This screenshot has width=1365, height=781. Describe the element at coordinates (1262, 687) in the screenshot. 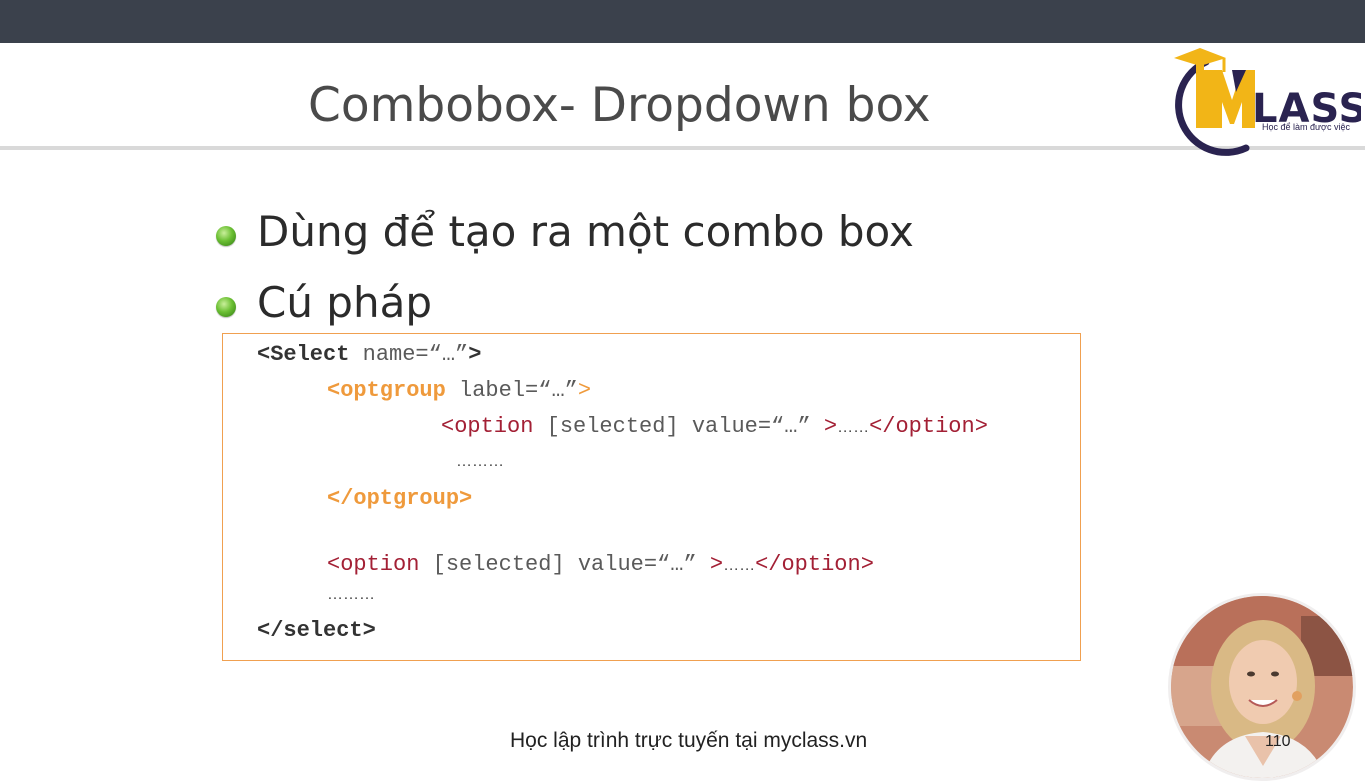

I see `presenter-avatar` at that location.